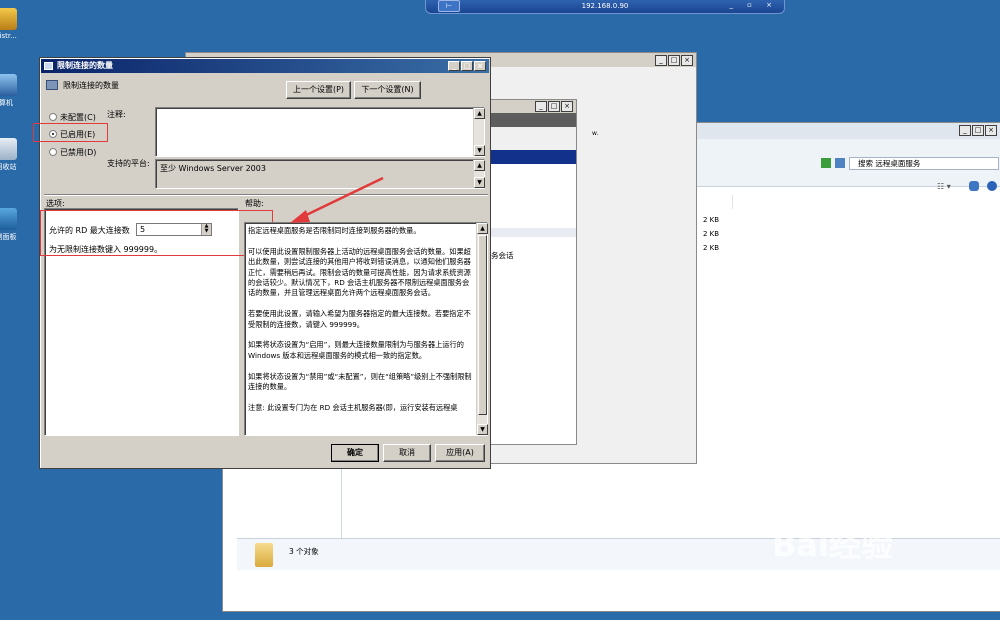 This screenshot has height=620, width=1000. Describe the element at coordinates (974, 186) in the screenshot. I see `preview-pane-icon` at that location.